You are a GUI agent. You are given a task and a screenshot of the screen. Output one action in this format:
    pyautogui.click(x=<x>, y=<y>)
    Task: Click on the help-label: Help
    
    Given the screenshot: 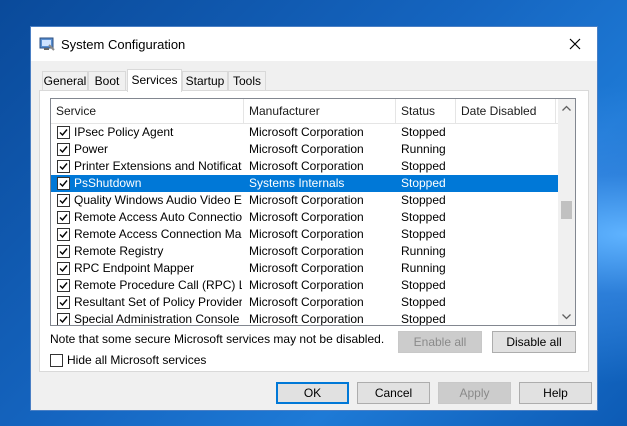 What is the action you would take?
    pyautogui.click(x=555, y=393)
    